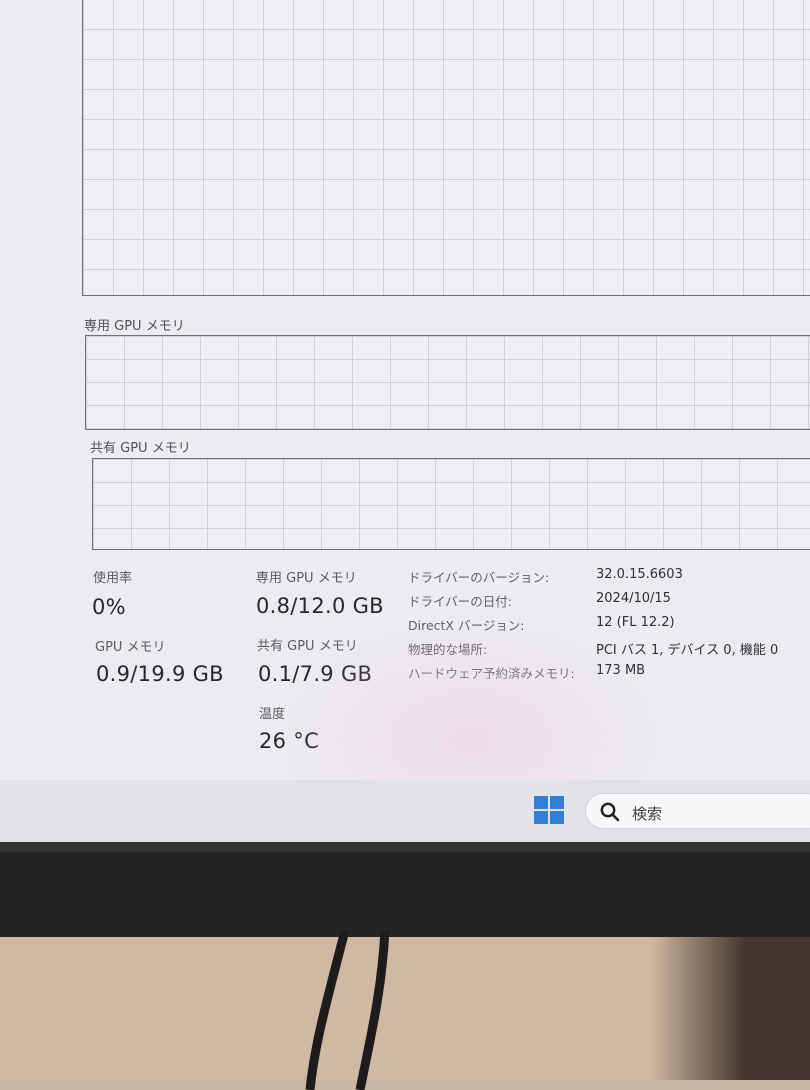  I want to click on driver-version-value: 32.0.15.6603, so click(639, 574).